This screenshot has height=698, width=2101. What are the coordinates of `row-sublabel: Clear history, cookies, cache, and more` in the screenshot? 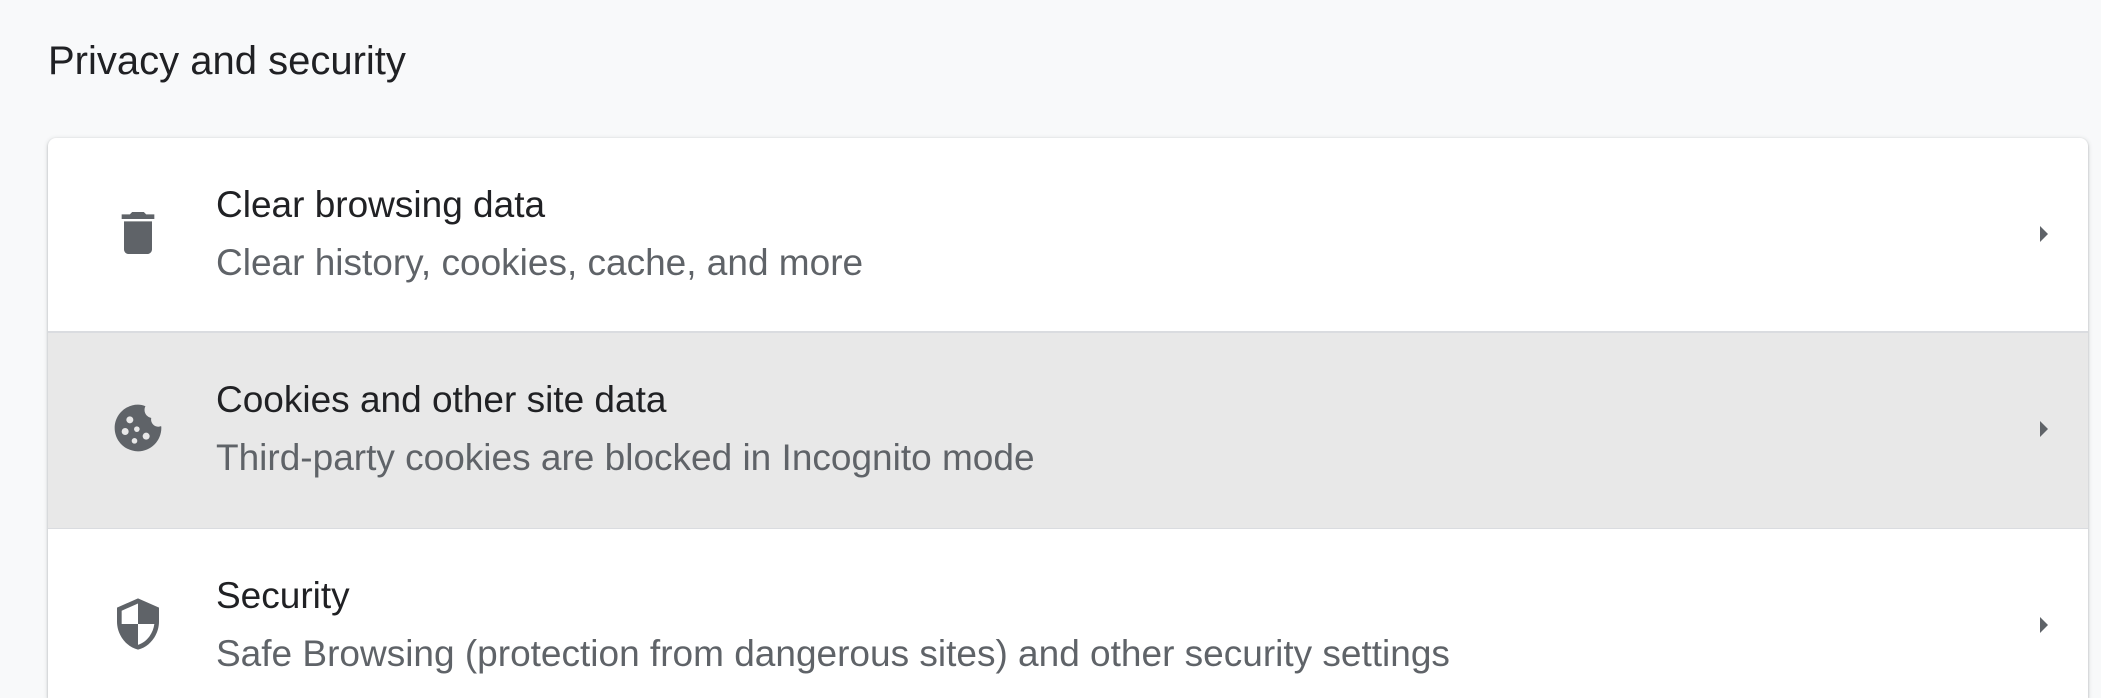 It's located at (540, 262).